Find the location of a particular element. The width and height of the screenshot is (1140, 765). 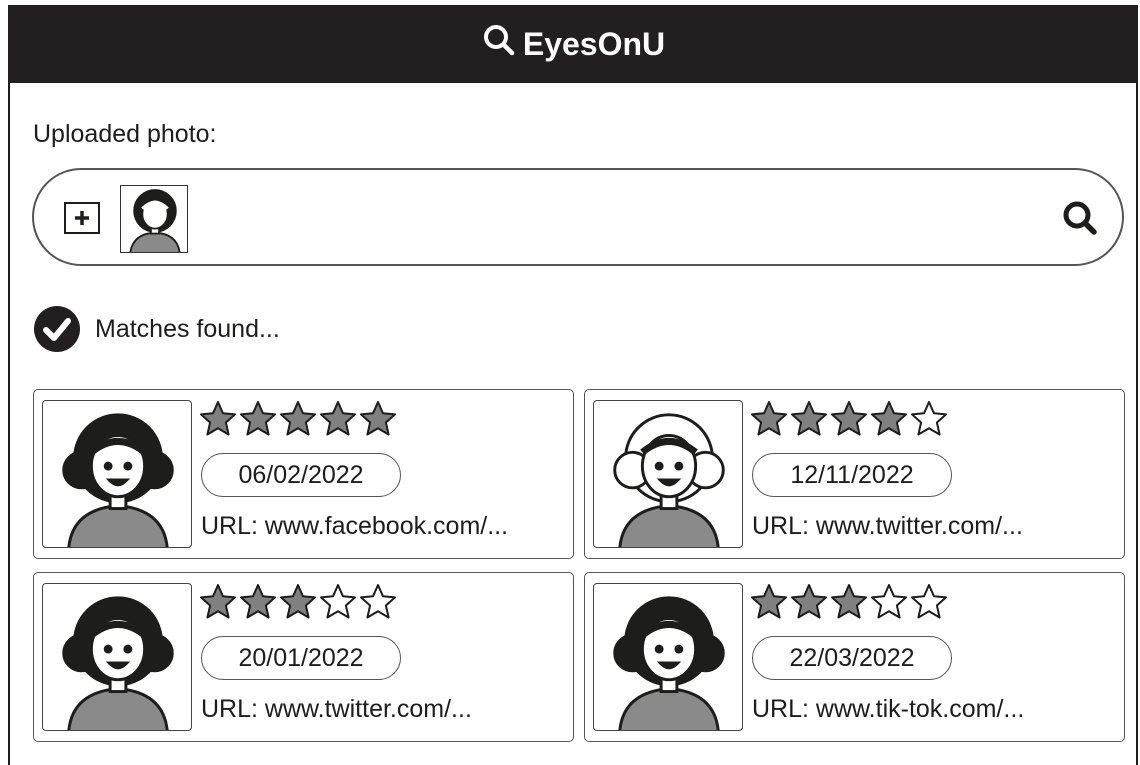

result-date: 20/01/2022 is located at coordinates (301, 658).